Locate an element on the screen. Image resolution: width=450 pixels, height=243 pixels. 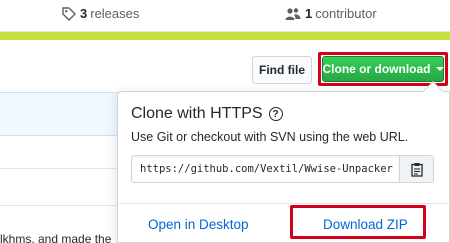
download-zip-link: Download ZIP is located at coordinates (365, 224).